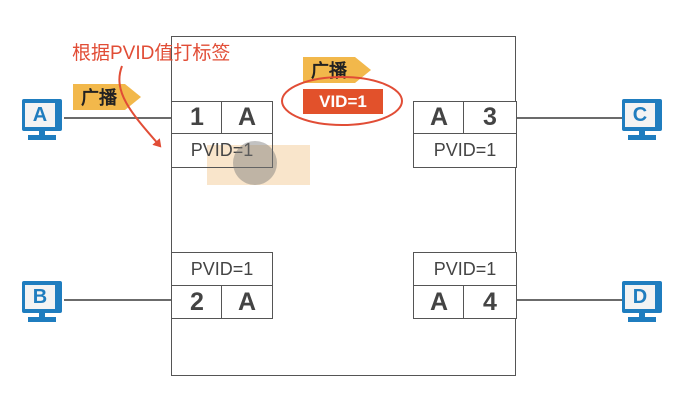 Image resolution: width=690 pixels, height=408 pixels. I want to click on link-c, so click(569, 118).